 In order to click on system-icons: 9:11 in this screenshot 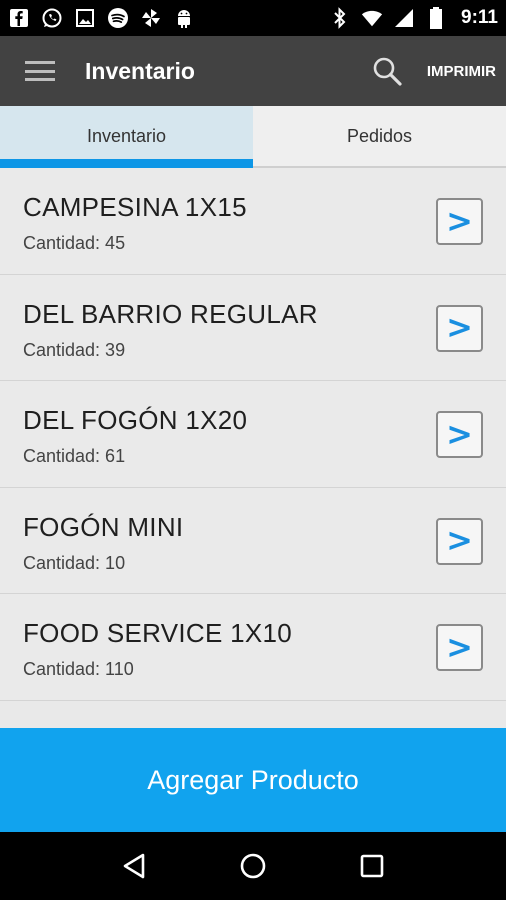, I will do `click(413, 18)`.